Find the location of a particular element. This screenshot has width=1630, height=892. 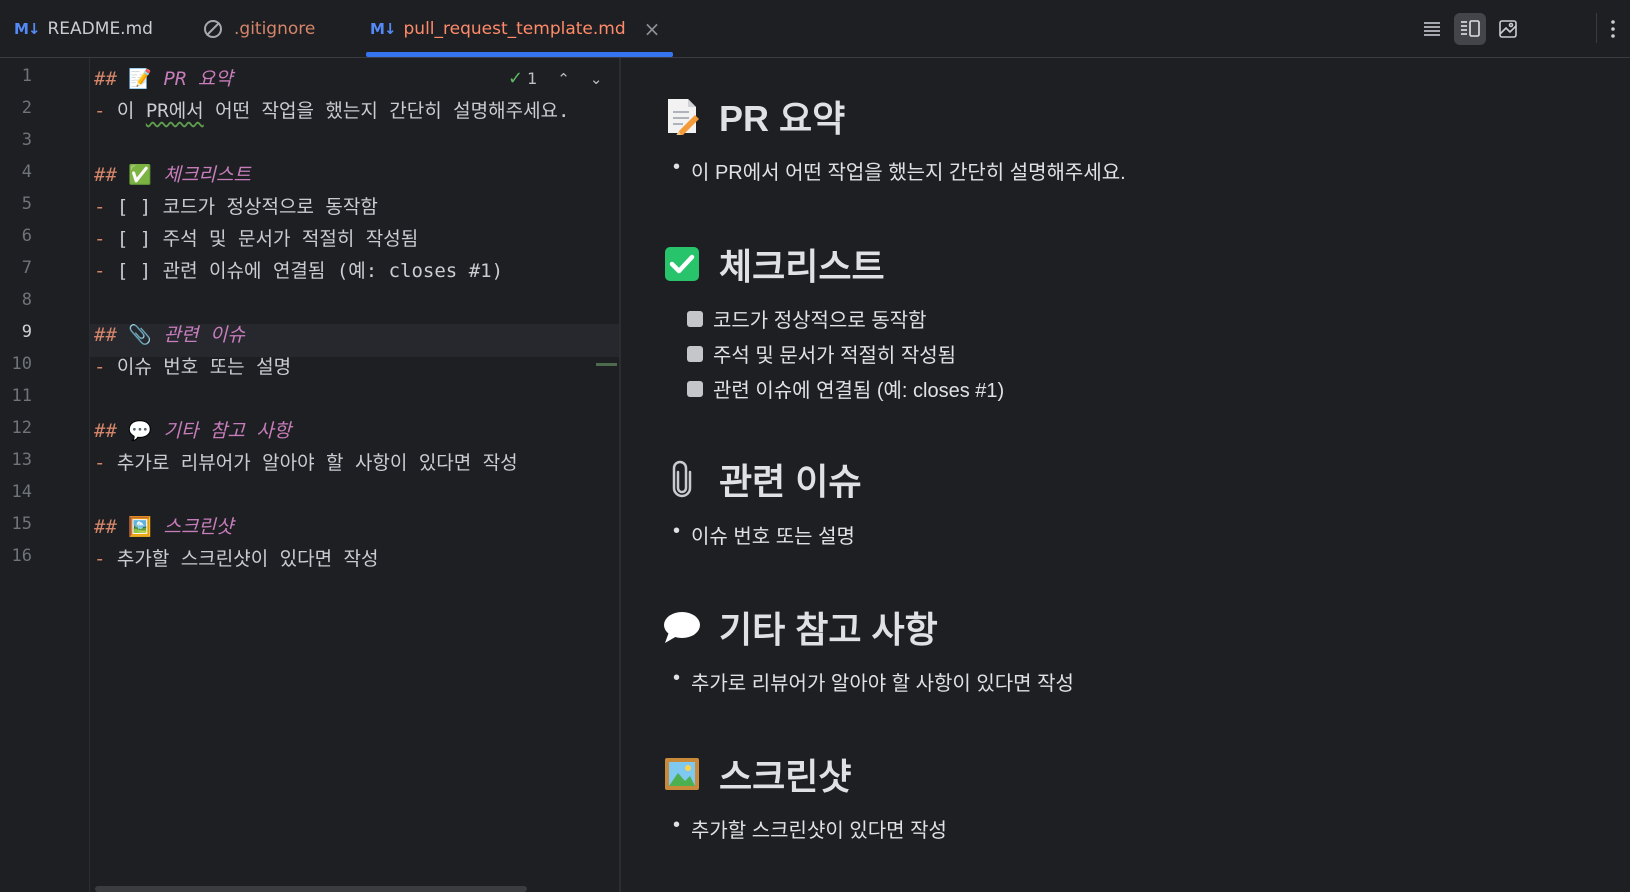

preview-task-item: 주석 및 문서가 적절히 작성됨 is located at coordinates (821, 353).